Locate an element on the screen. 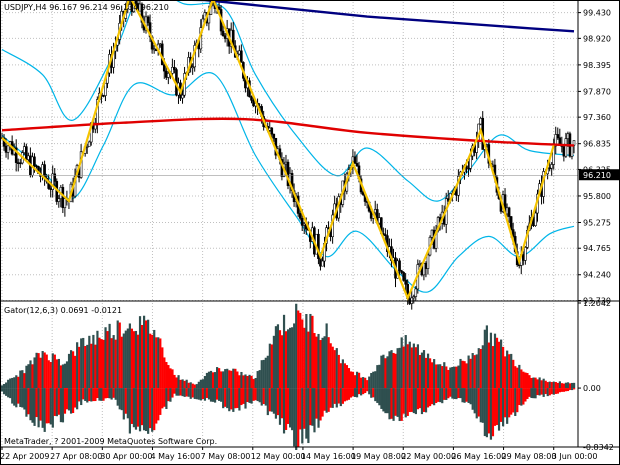  time-tick-label: 14 May 16:00 is located at coordinates (328, 456).